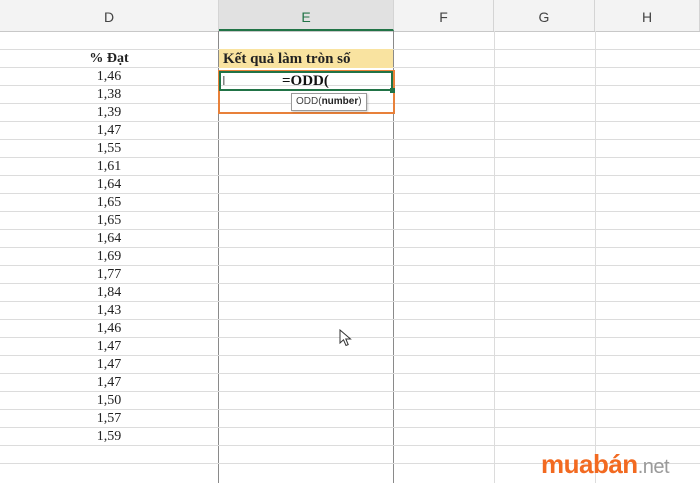 Image resolution: width=700 pixels, height=483 pixels. What do you see at coordinates (444, 15) in the screenshot?
I see `column-header-f: F` at bounding box center [444, 15].